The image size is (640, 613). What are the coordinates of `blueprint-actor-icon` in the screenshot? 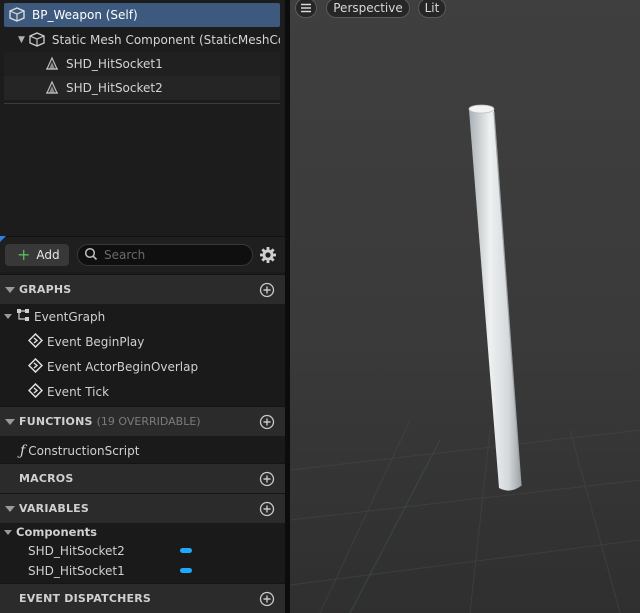 It's located at (17, 15).